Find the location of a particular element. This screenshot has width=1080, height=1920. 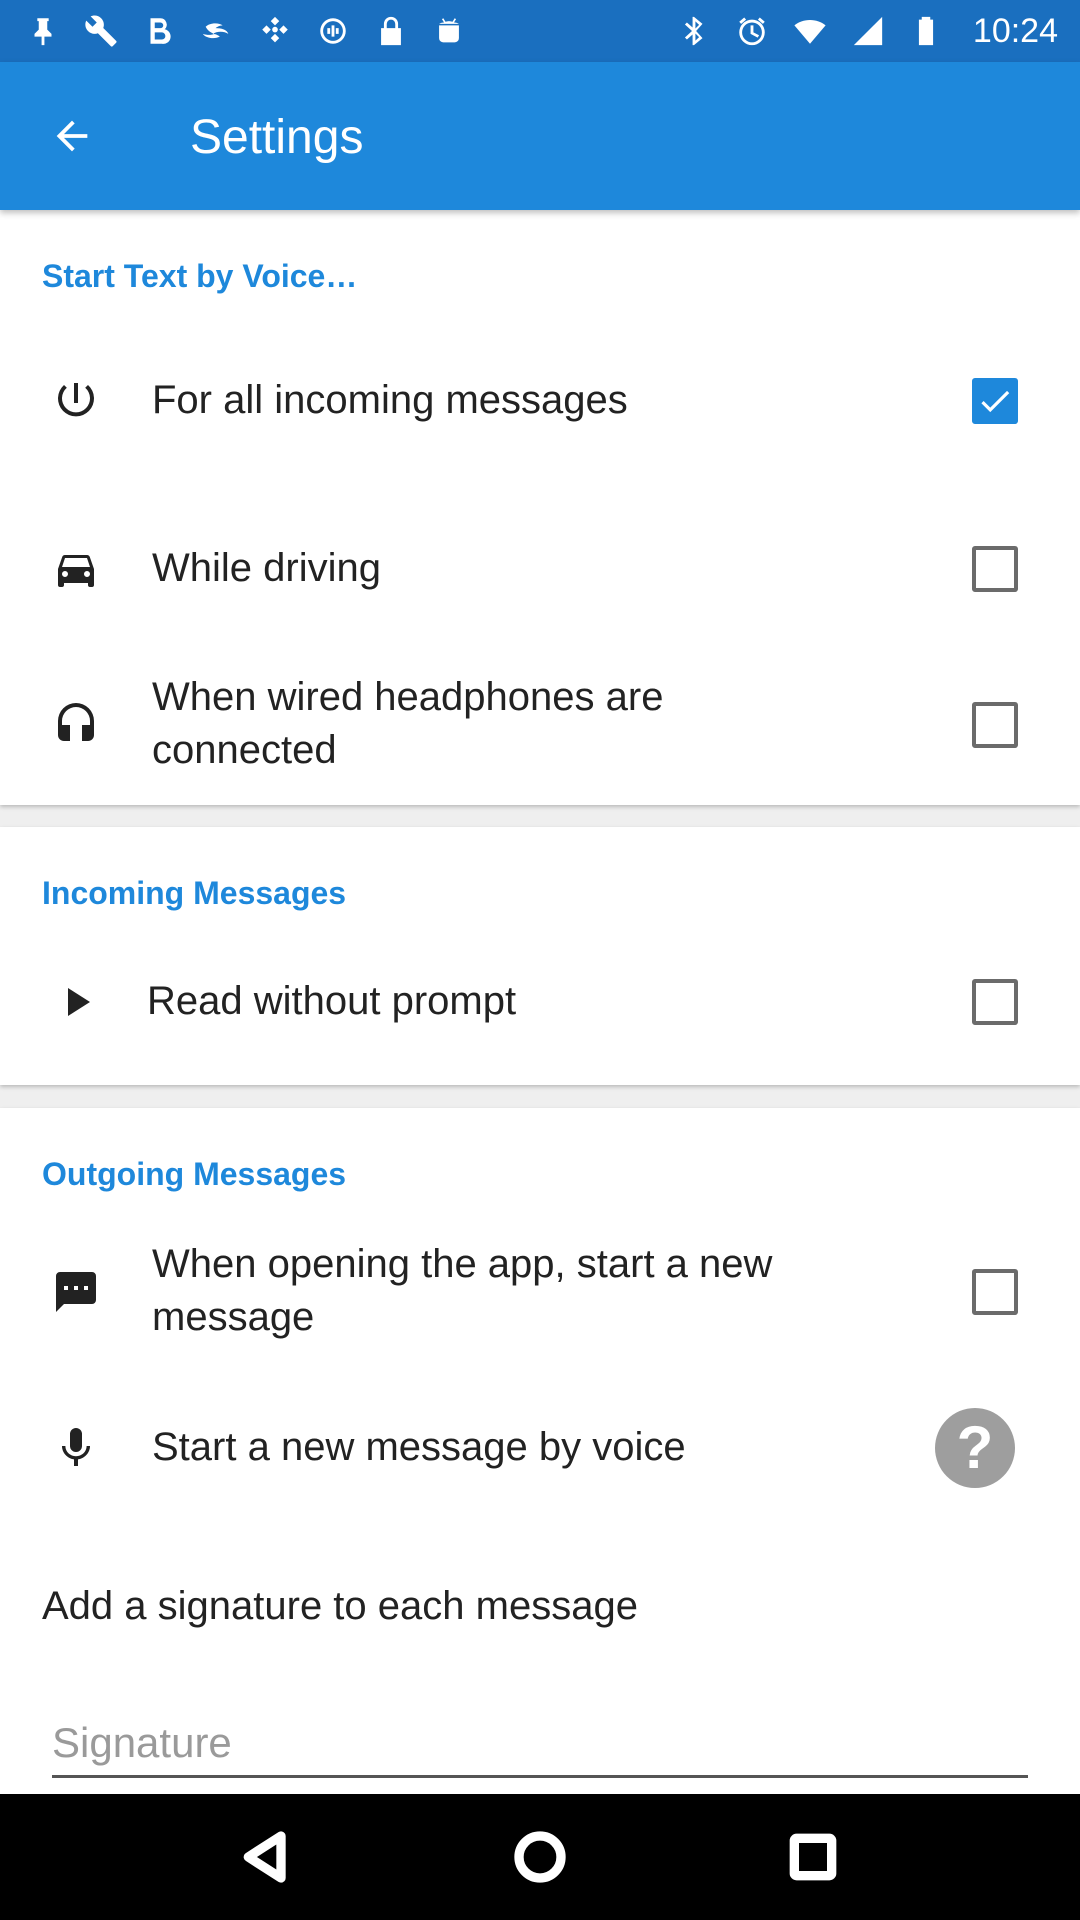

nav-recents-button is located at coordinates (813, 1857).